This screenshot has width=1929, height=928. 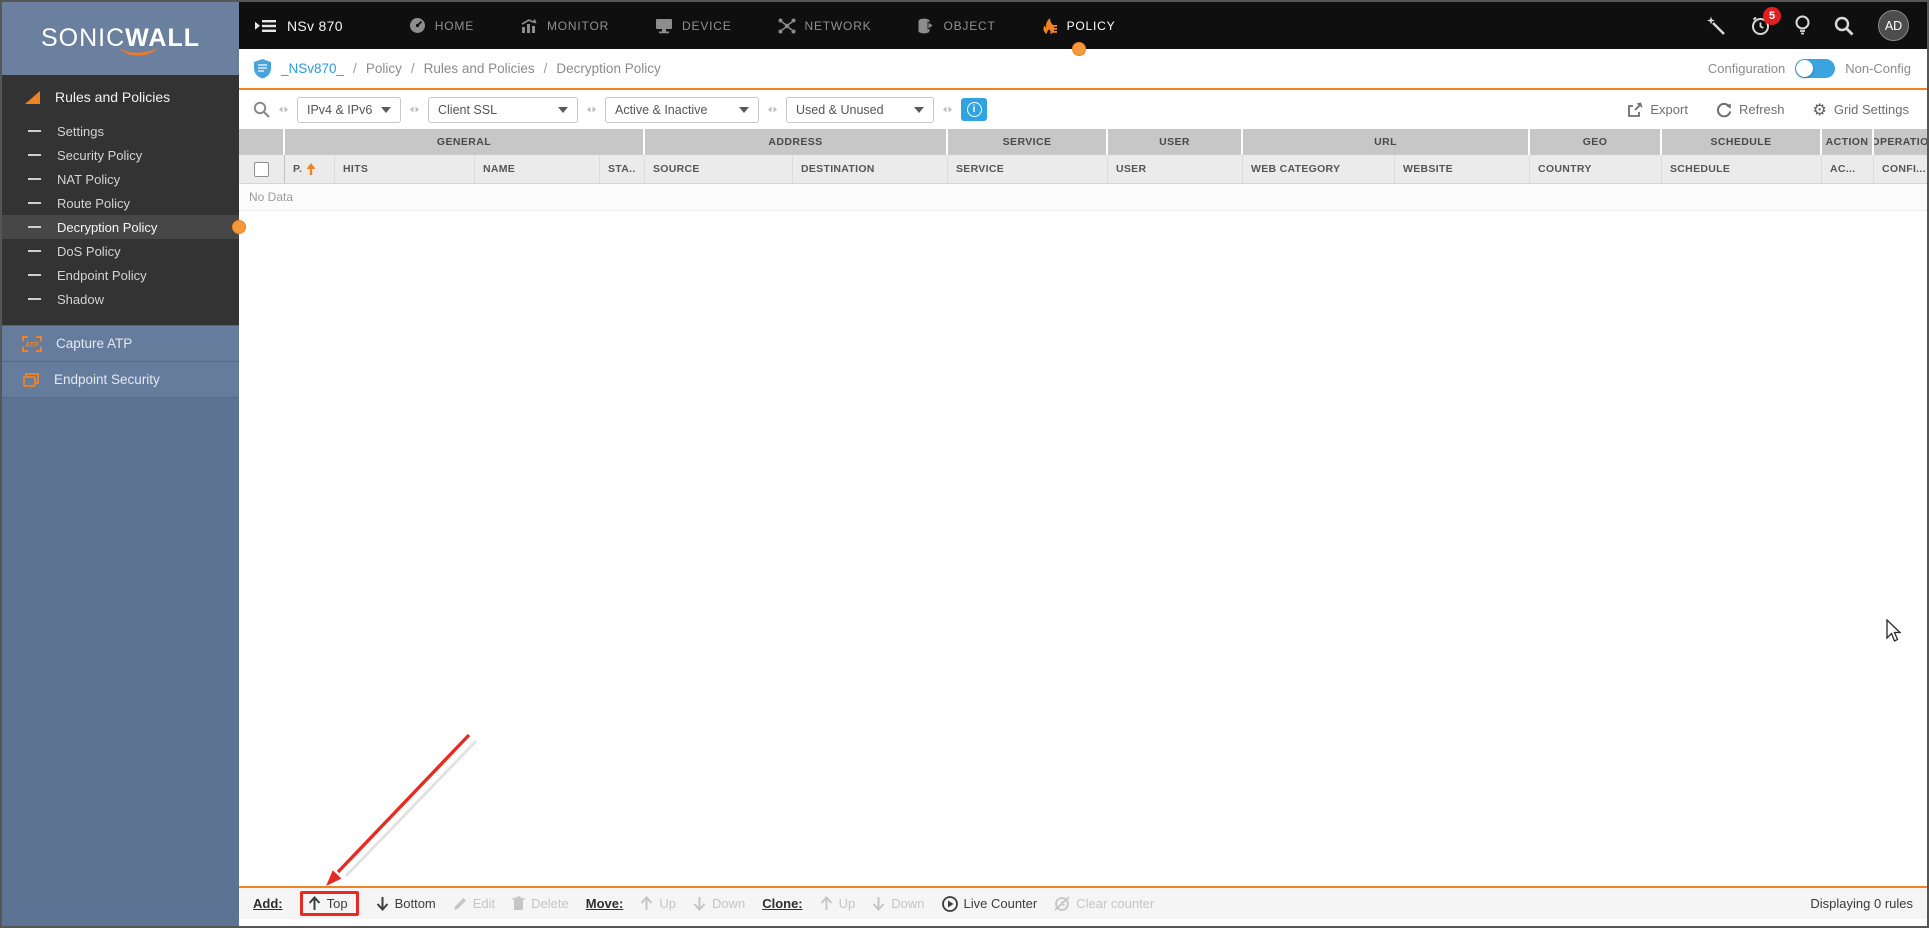 I want to click on table-search-icon, so click(x=261, y=109).